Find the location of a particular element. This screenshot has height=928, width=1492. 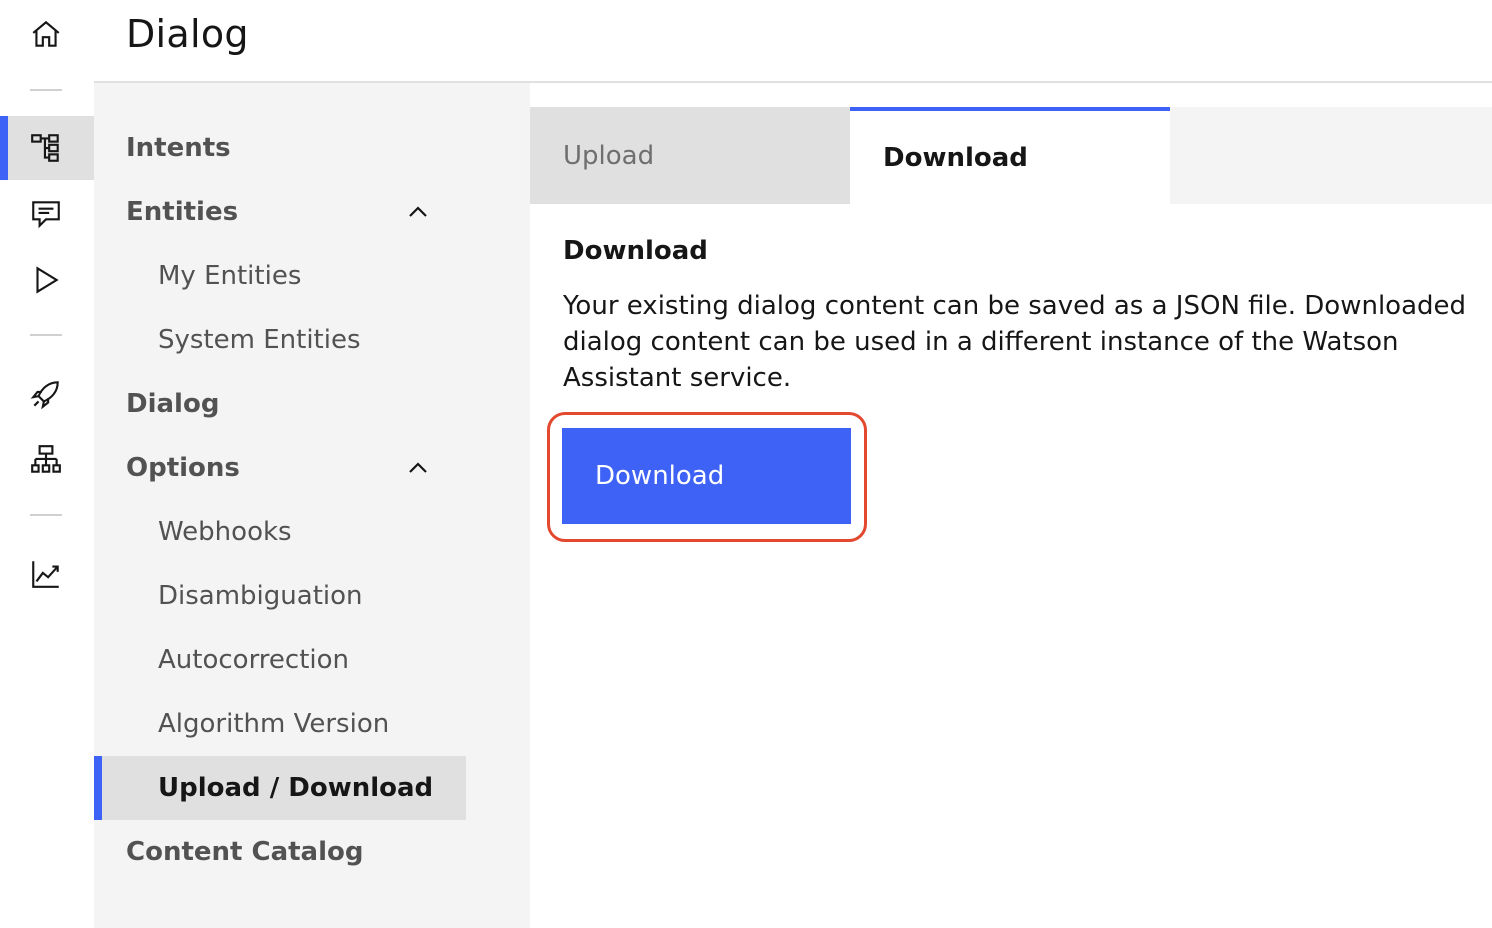

tab-label: Upload is located at coordinates (609, 155).